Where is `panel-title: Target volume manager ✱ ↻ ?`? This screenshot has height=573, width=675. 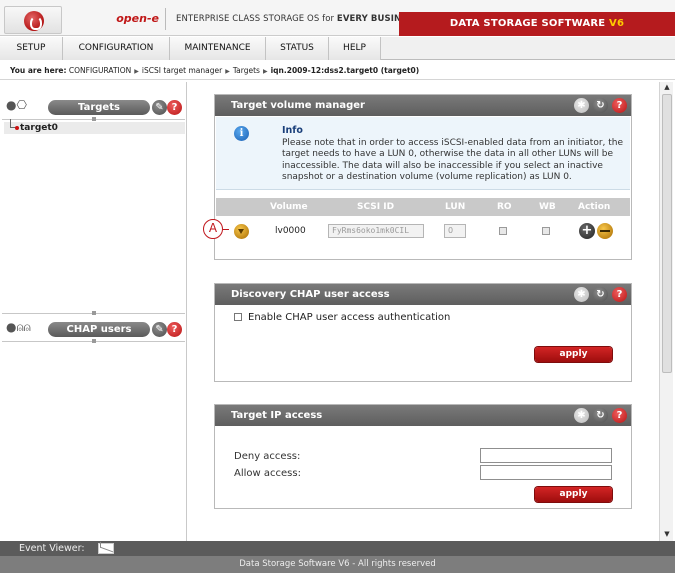
panel-title: Target volume manager ✱ ↻ ? is located at coordinates (423, 105).